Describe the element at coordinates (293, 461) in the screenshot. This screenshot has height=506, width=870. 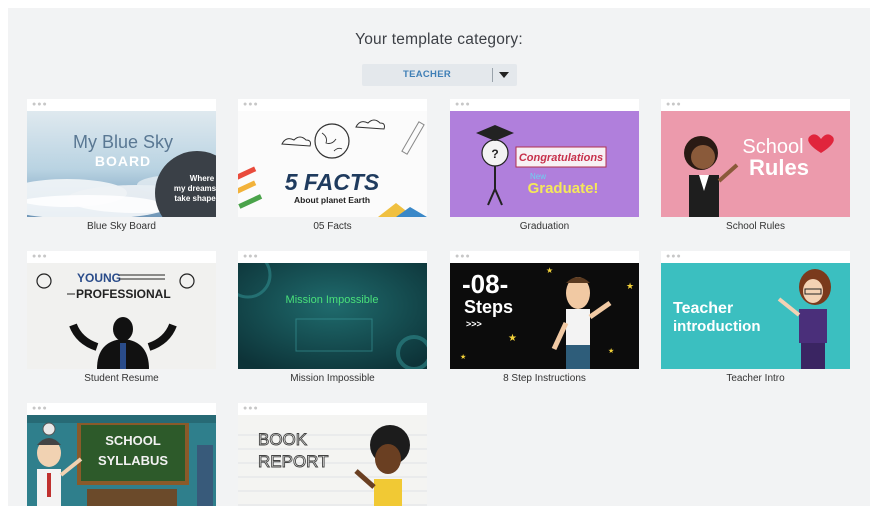
I see `thumb-text: REPORT` at that location.